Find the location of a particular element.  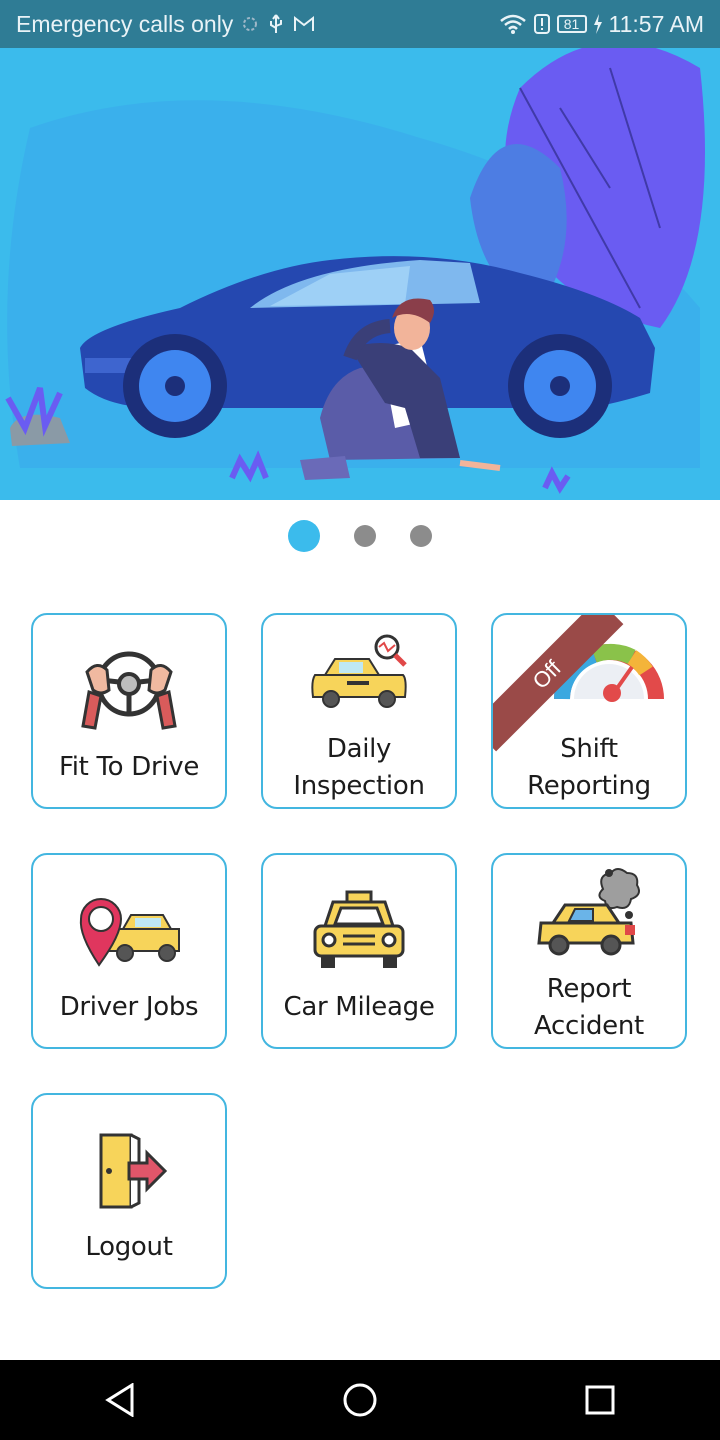

steering-wheel-icon is located at coordinates (129, 690).